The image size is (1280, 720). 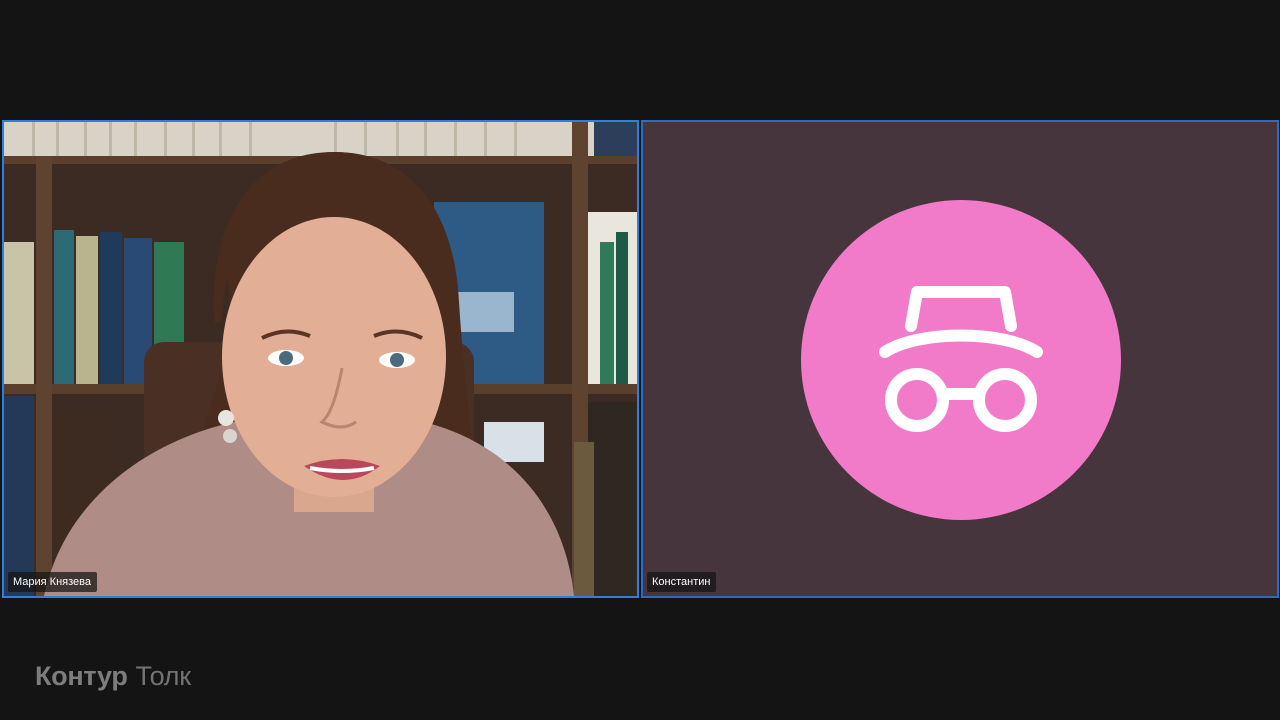 I want to click on participant-name-tag: Константин, so click(x=682, y=582).